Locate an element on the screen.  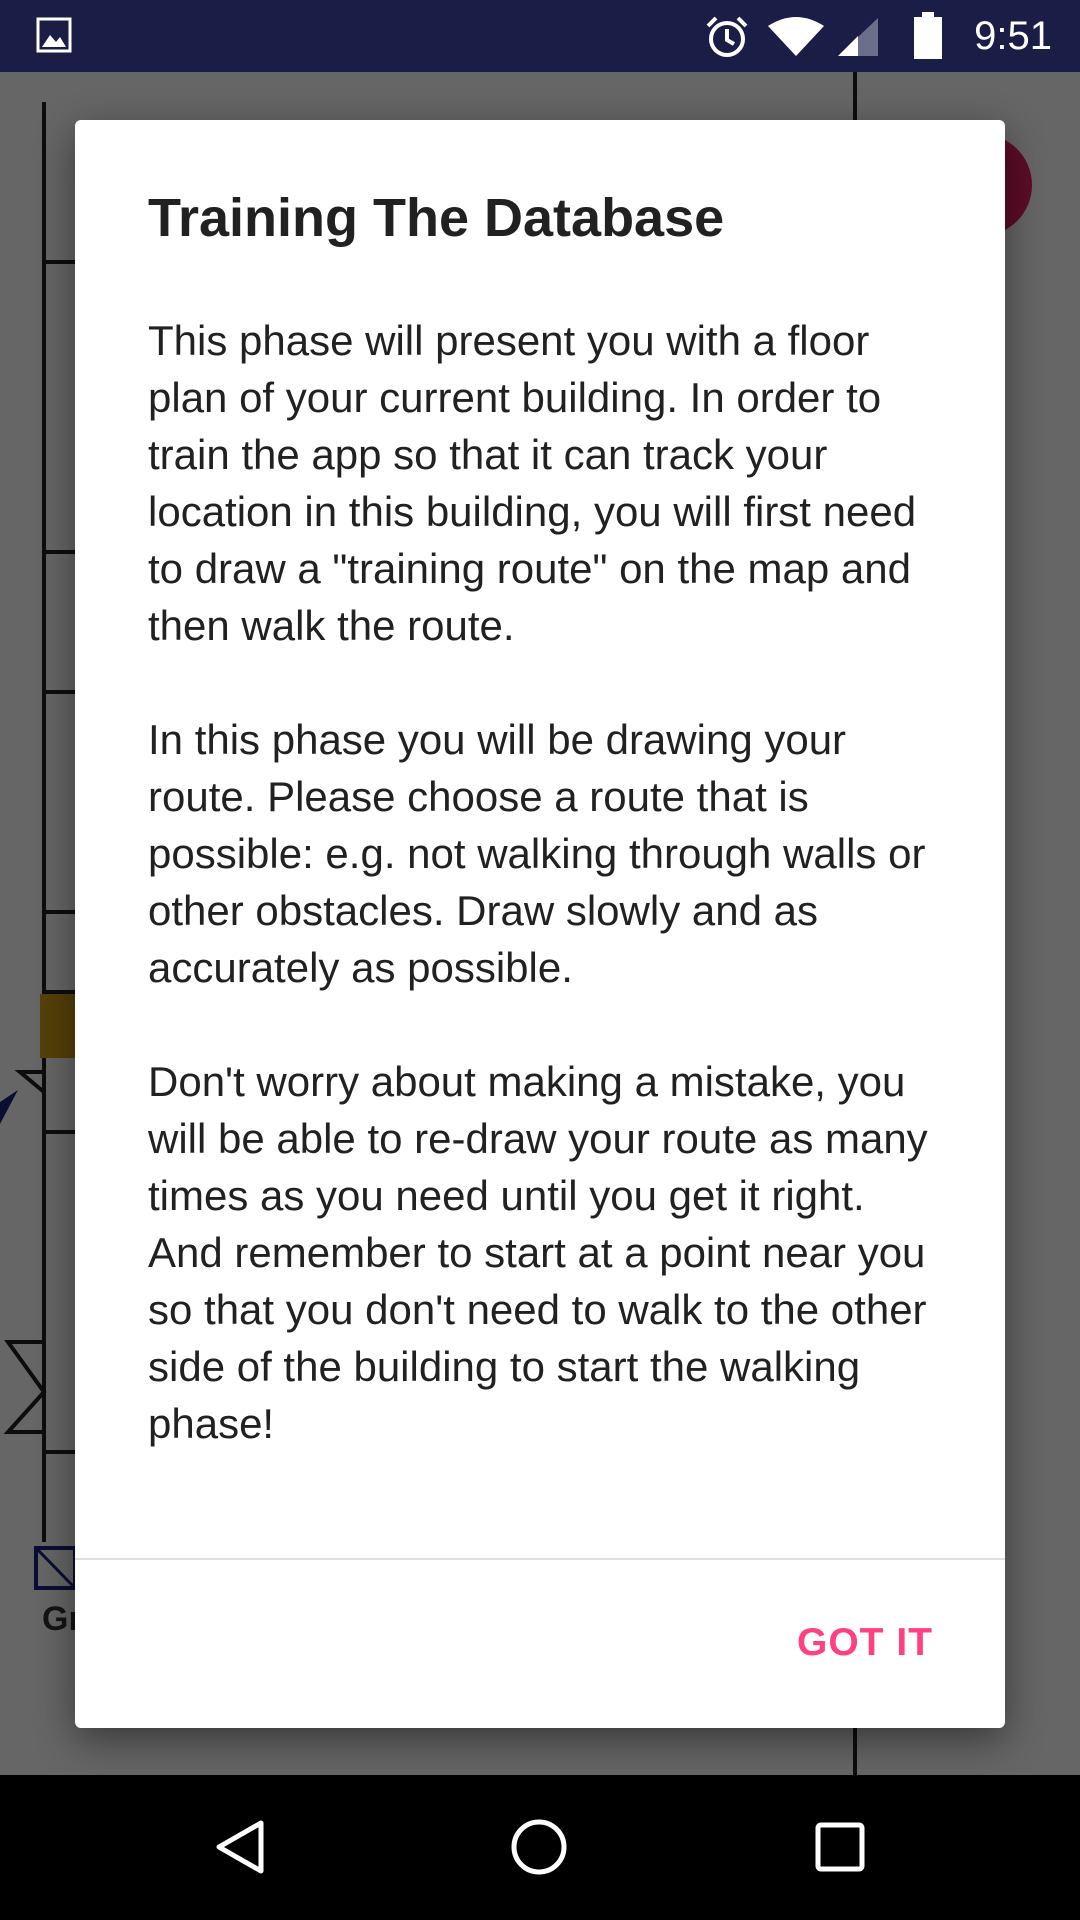
dialog-divider is located at coordinates (540, 1559).